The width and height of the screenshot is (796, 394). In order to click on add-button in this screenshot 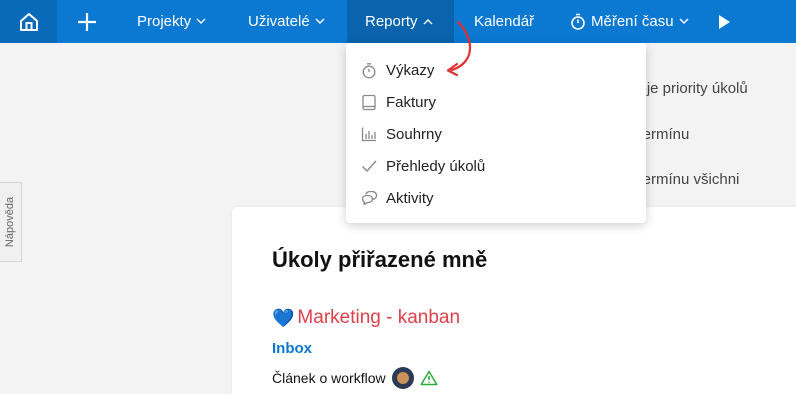, I will do `click(87, 21)`.